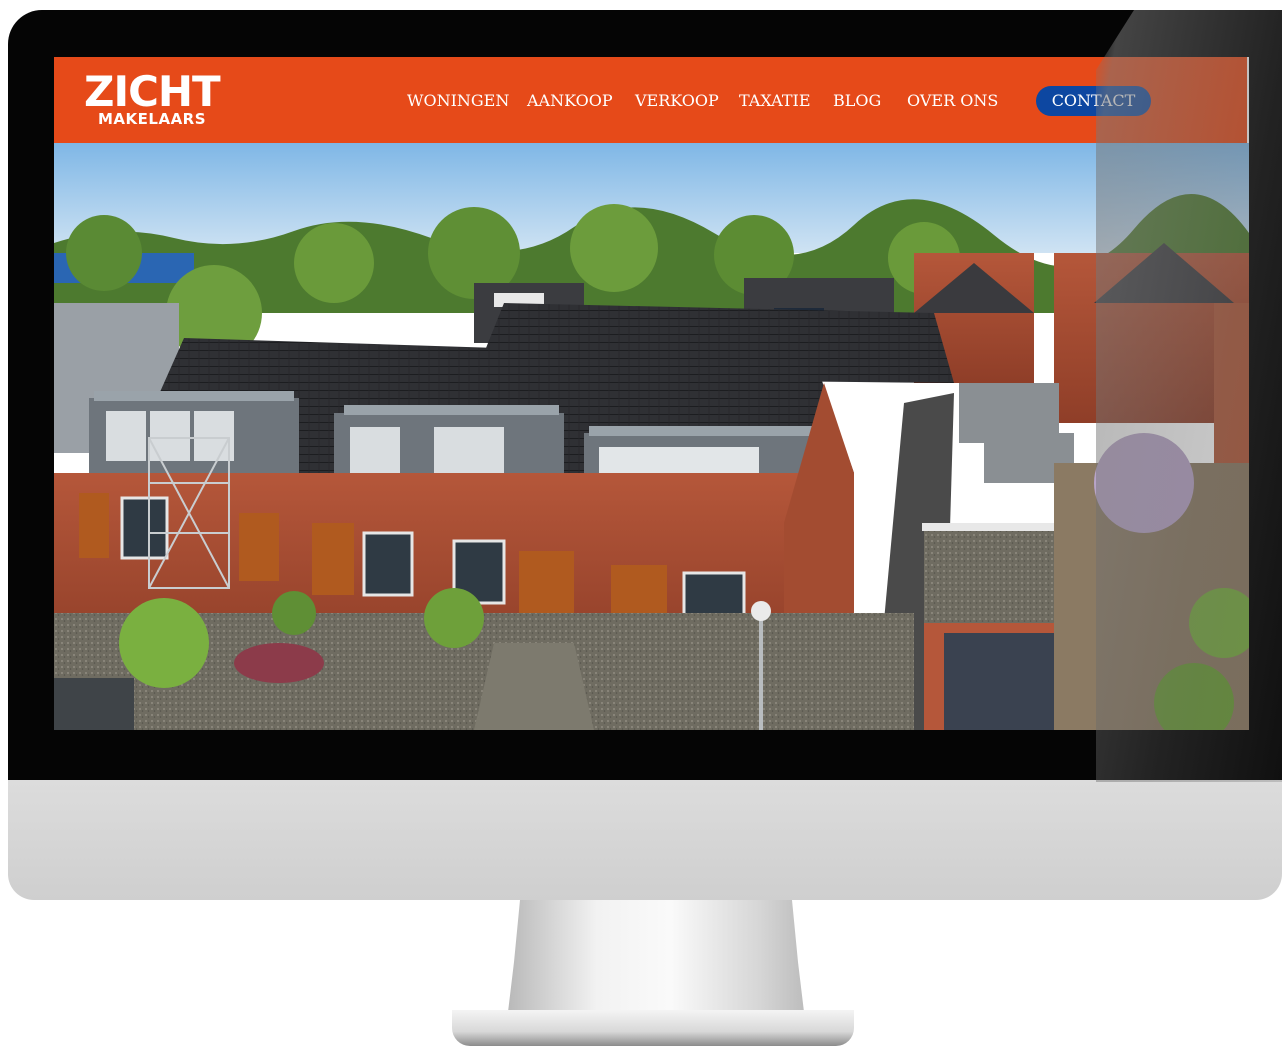  I want to click on nav-link-over-ons: OVER ONS, so click(952, 101).